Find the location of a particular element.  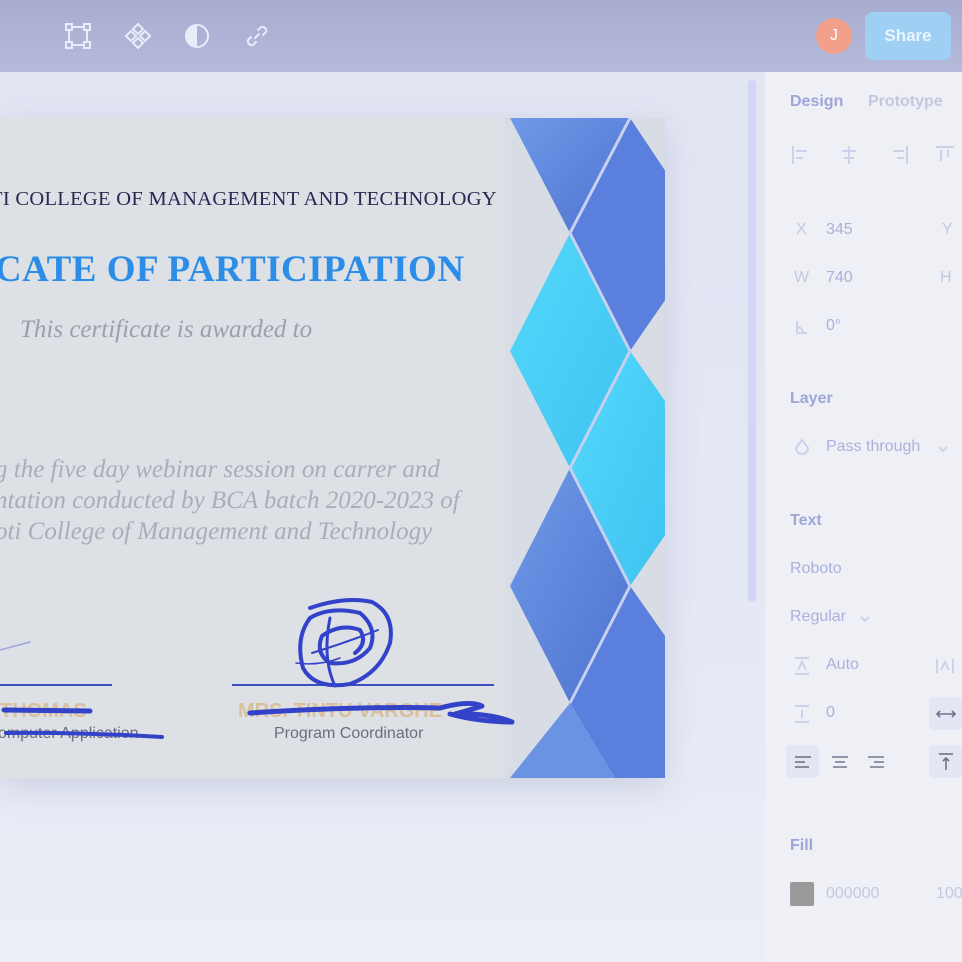

text-align-center-button is located at coordinates (839, 761).